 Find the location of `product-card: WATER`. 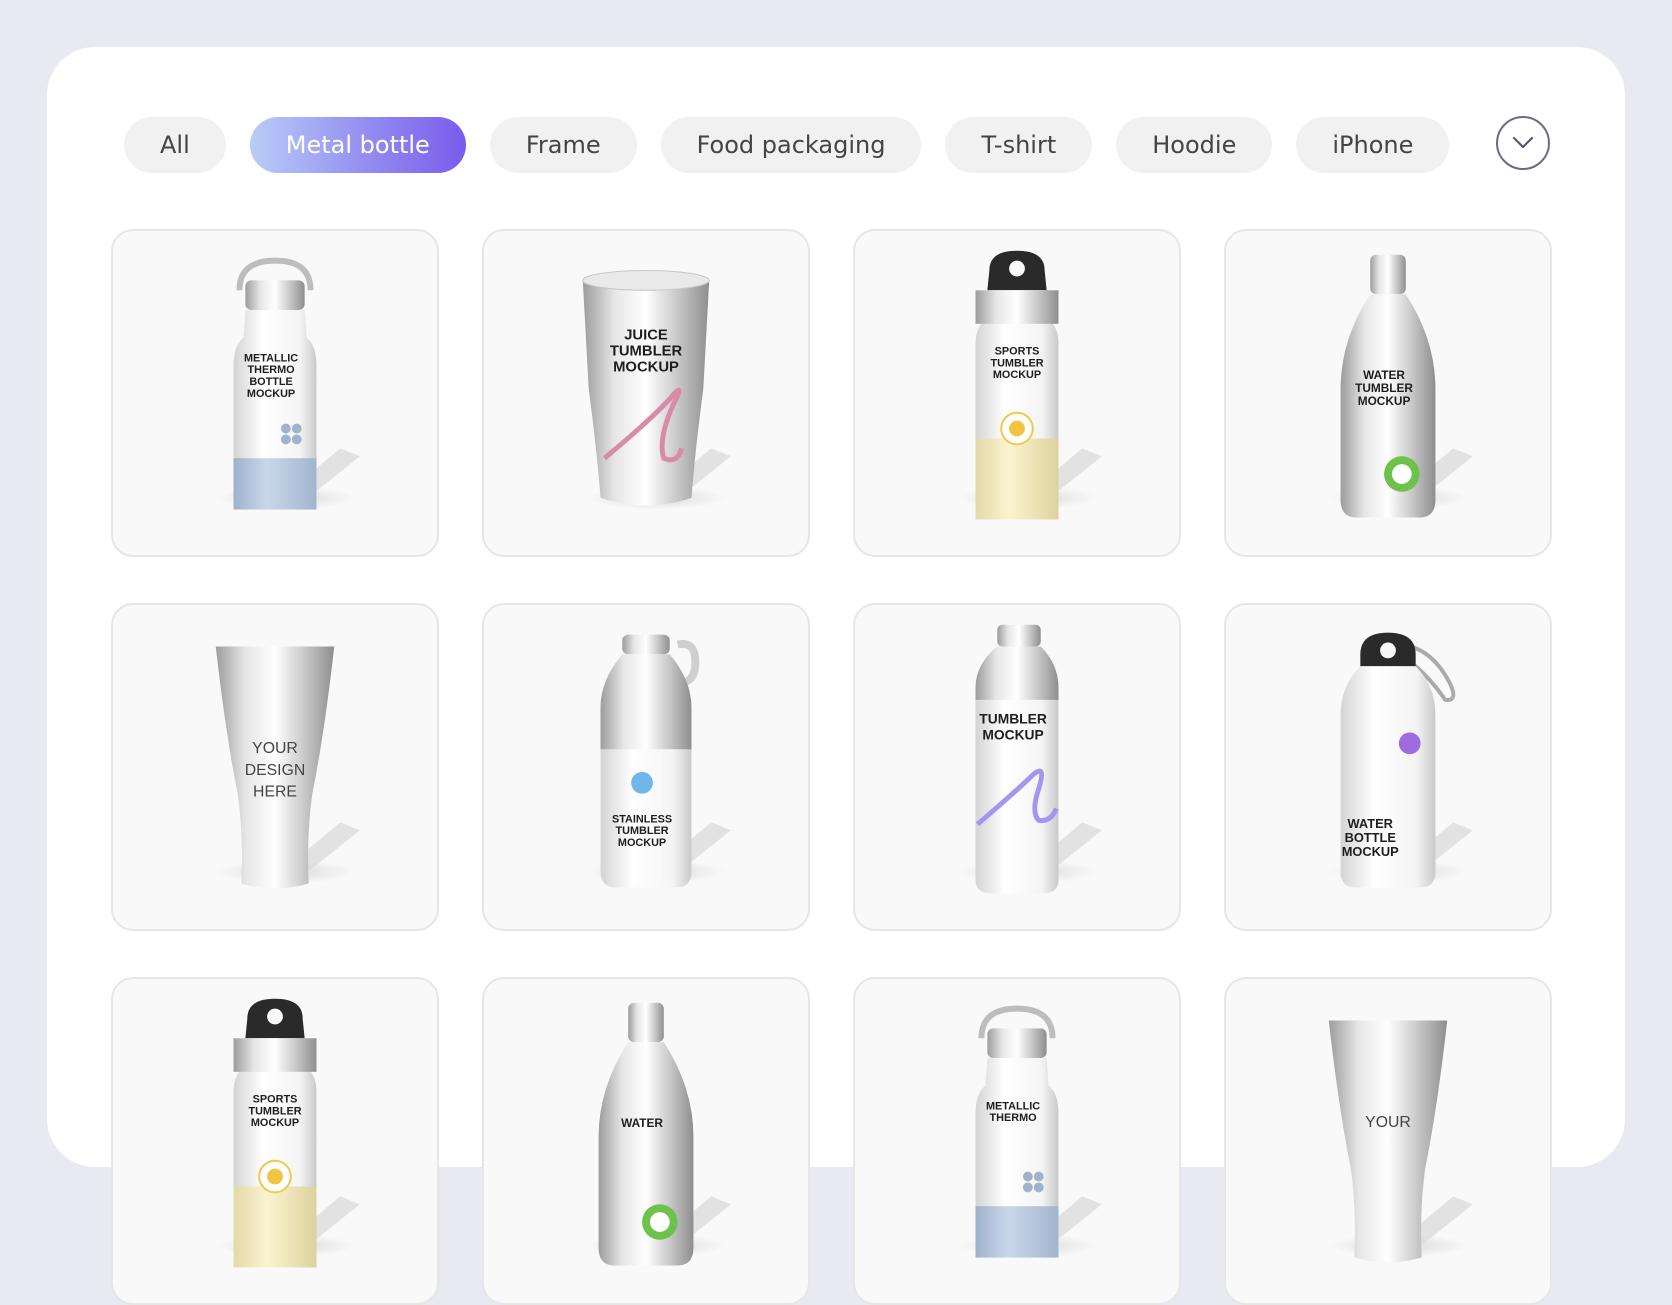

product-card: WATER is located at coordinates (646, 1141).